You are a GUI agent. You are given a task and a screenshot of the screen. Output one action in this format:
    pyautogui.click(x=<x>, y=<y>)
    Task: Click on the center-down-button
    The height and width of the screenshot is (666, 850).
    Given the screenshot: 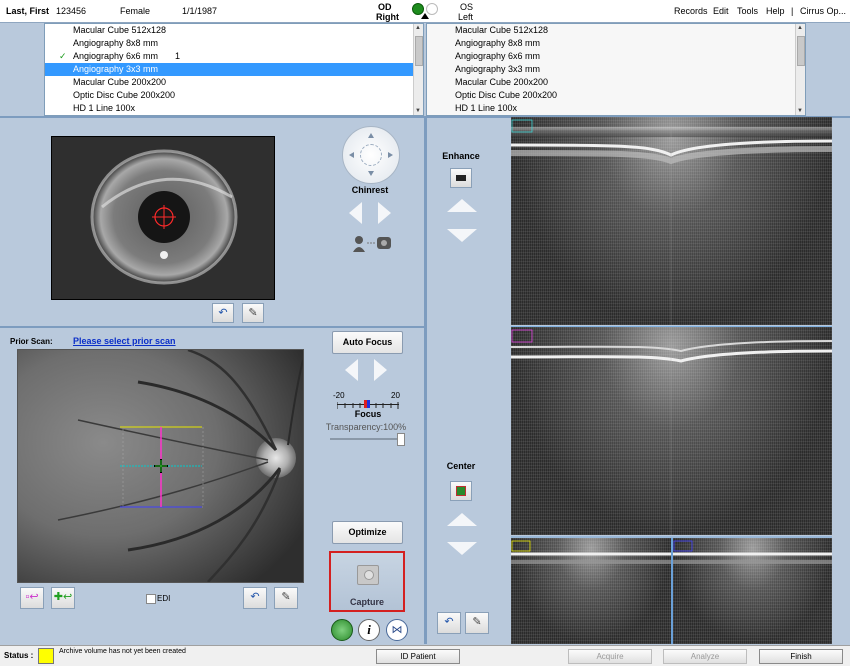 What is the action you would take?
    pyautogui.click(x=462, y=548)
    